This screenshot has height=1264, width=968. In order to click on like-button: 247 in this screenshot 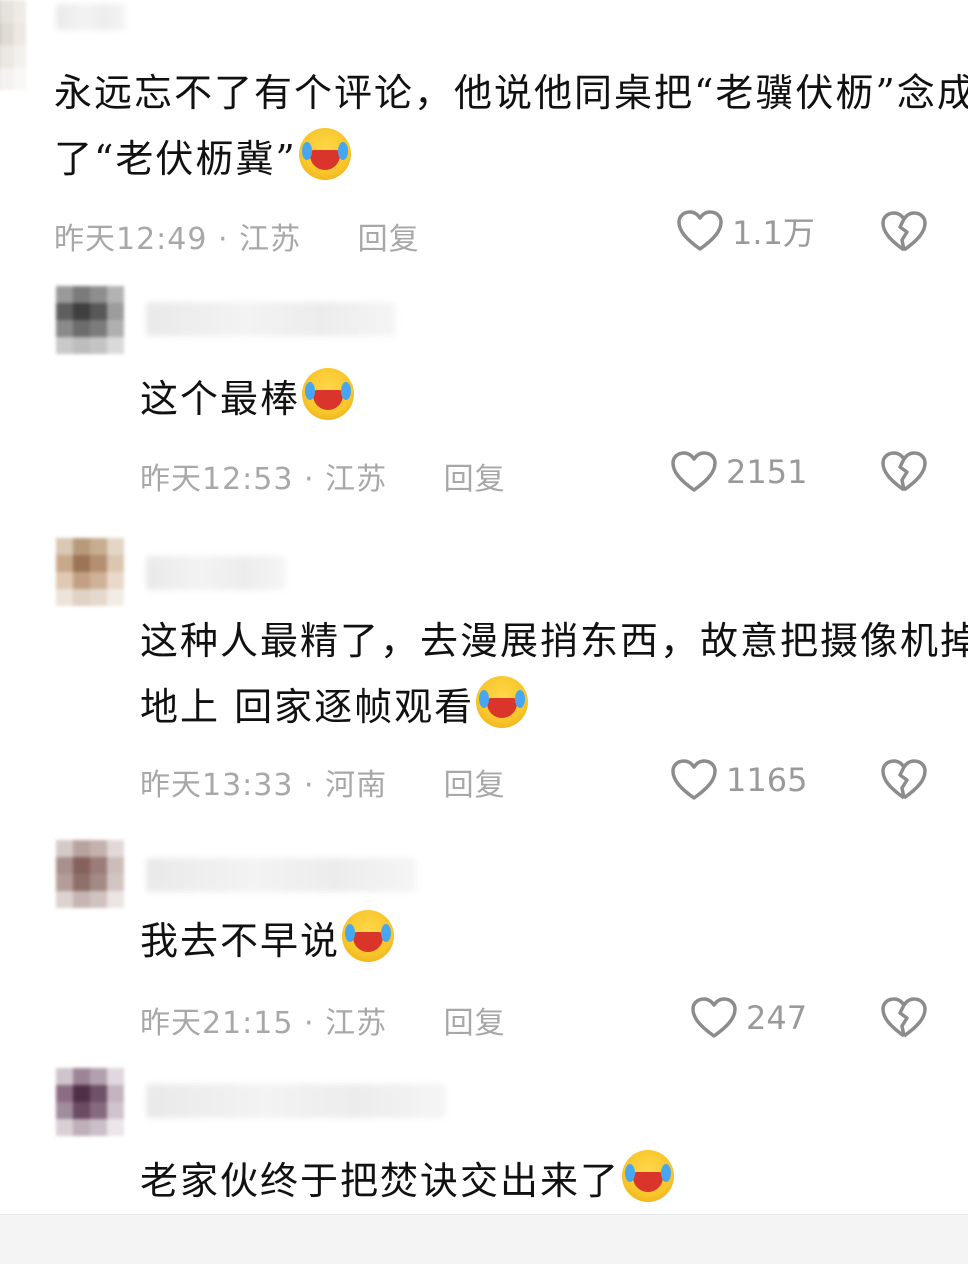, I will do `click(748, 1018)`.